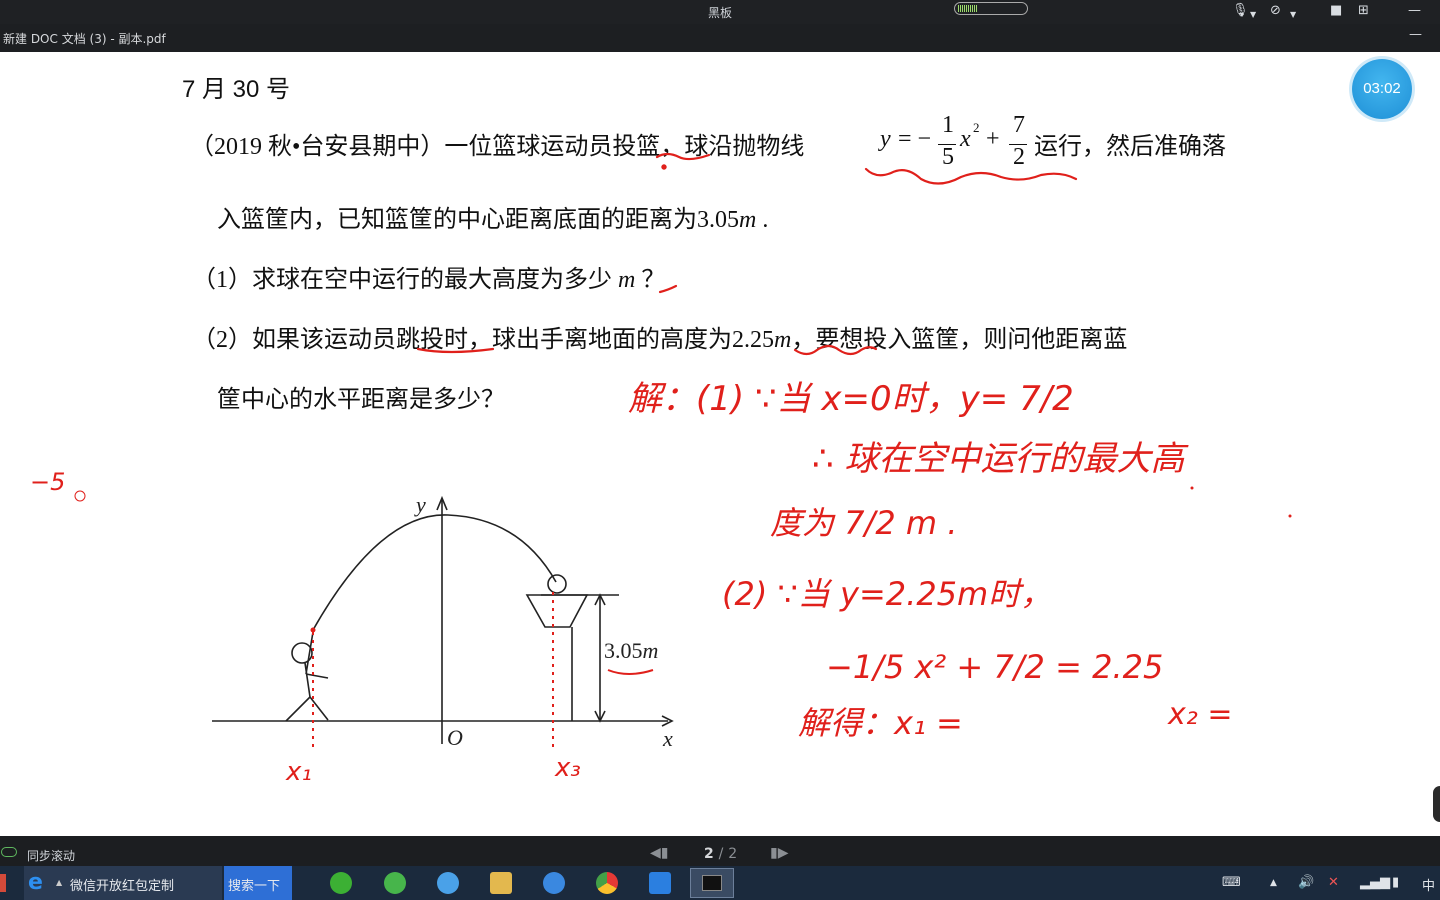 This screenshot has width=1440, height=900. What do you see at coordinates (1436, 804) in the screenshot?
I see `scroll-handle` at bounding box center [1436, 804].